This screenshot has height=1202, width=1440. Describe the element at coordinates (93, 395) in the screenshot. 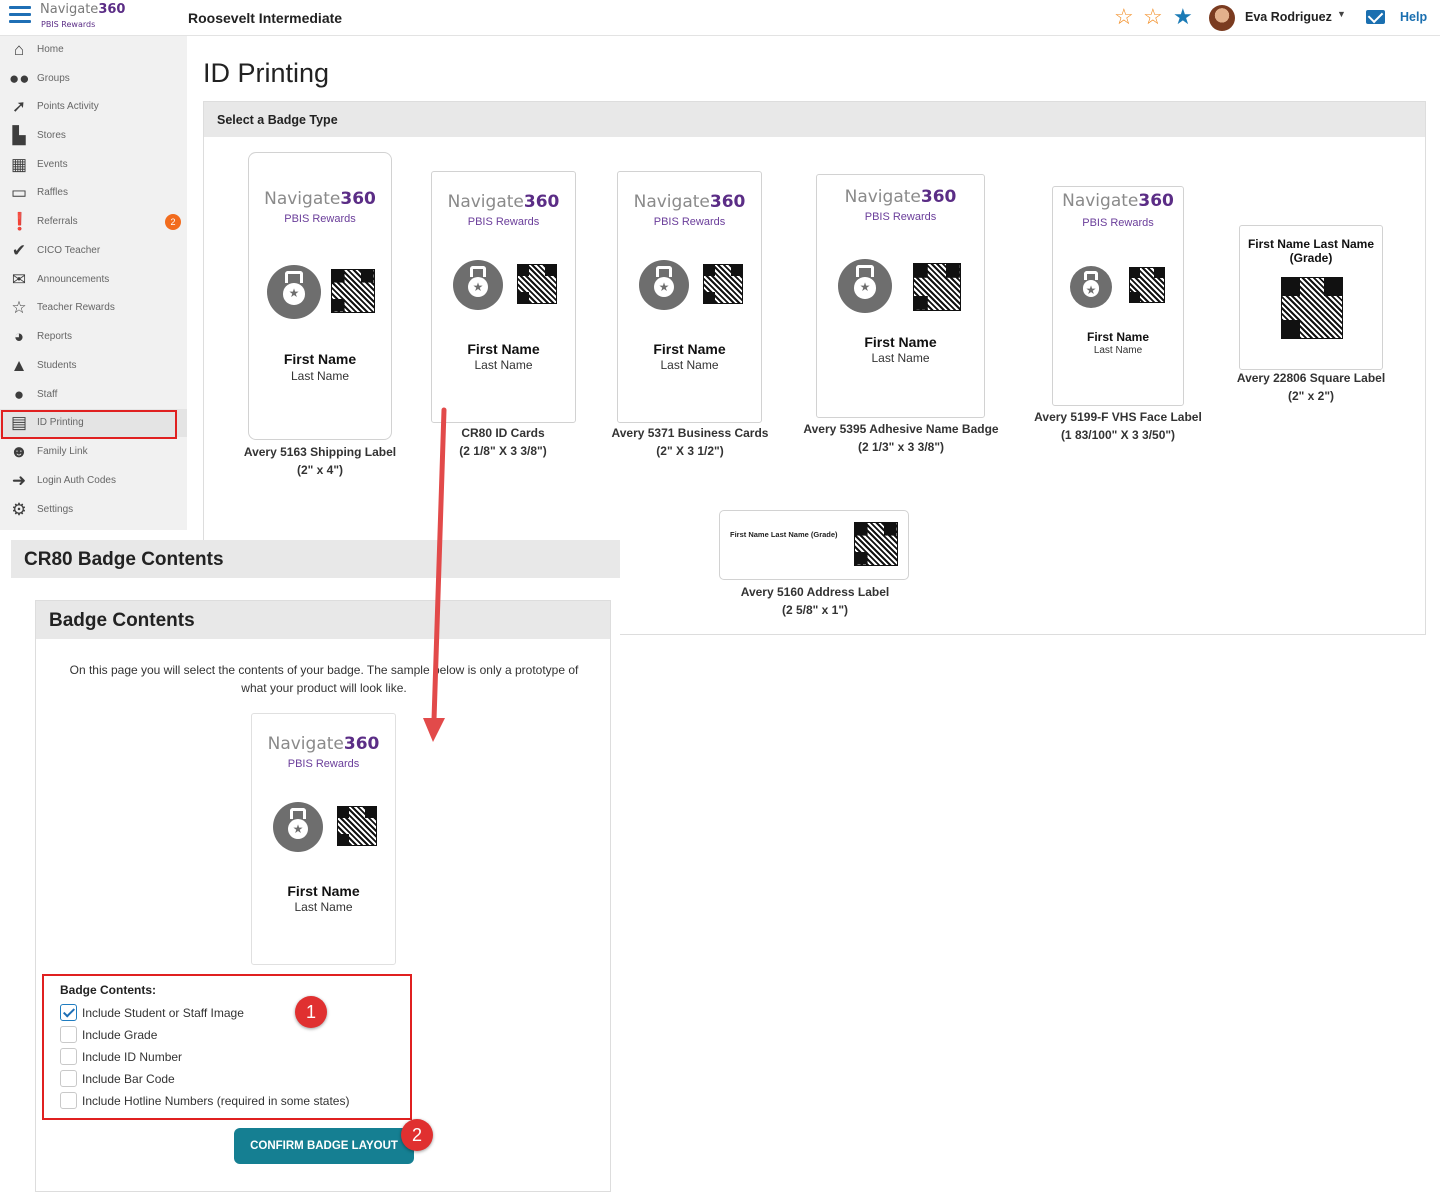

I see `sidebar-item-staff: ● Staff` at that location.